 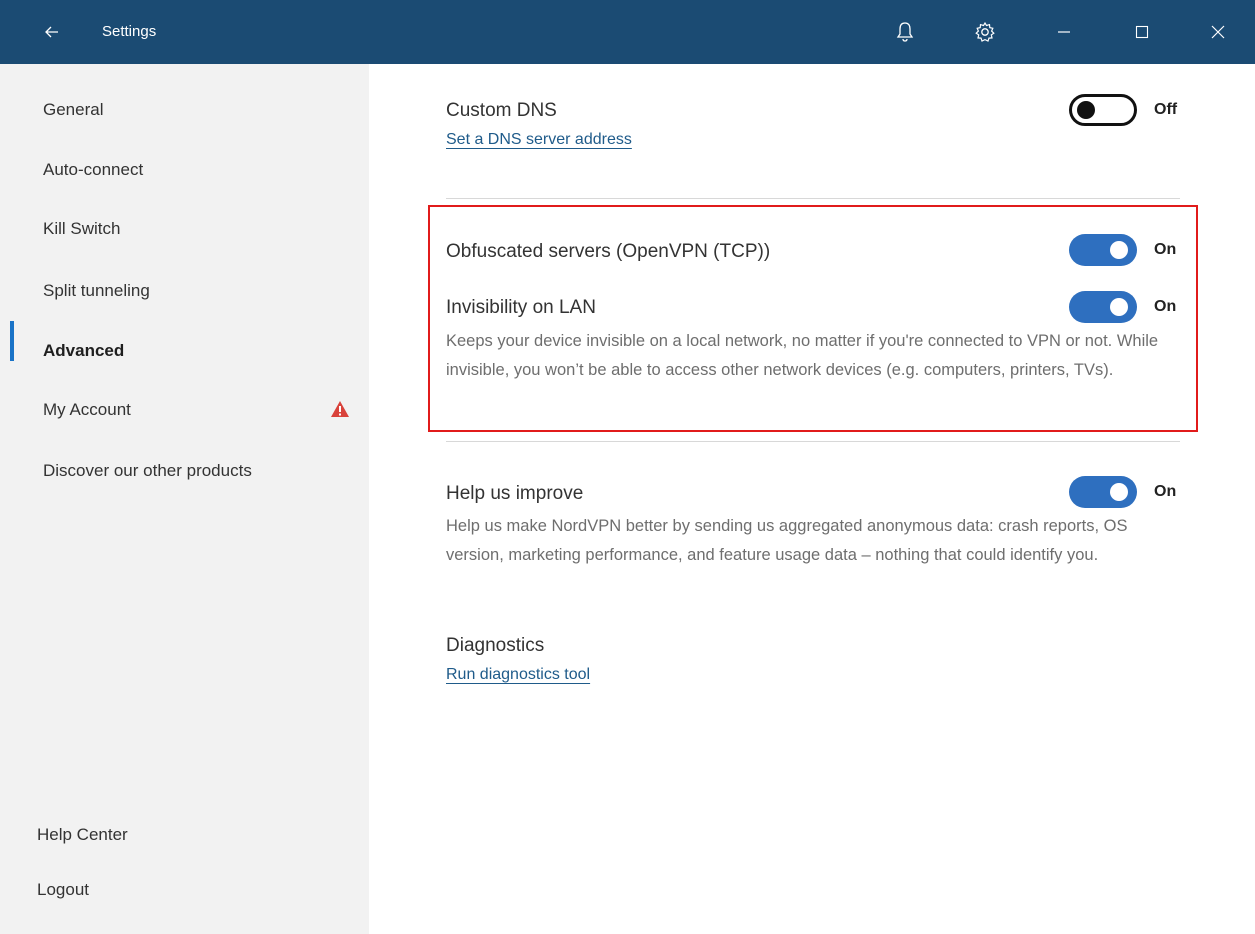 I want to click on close-button, so click(x=1218, y=32).